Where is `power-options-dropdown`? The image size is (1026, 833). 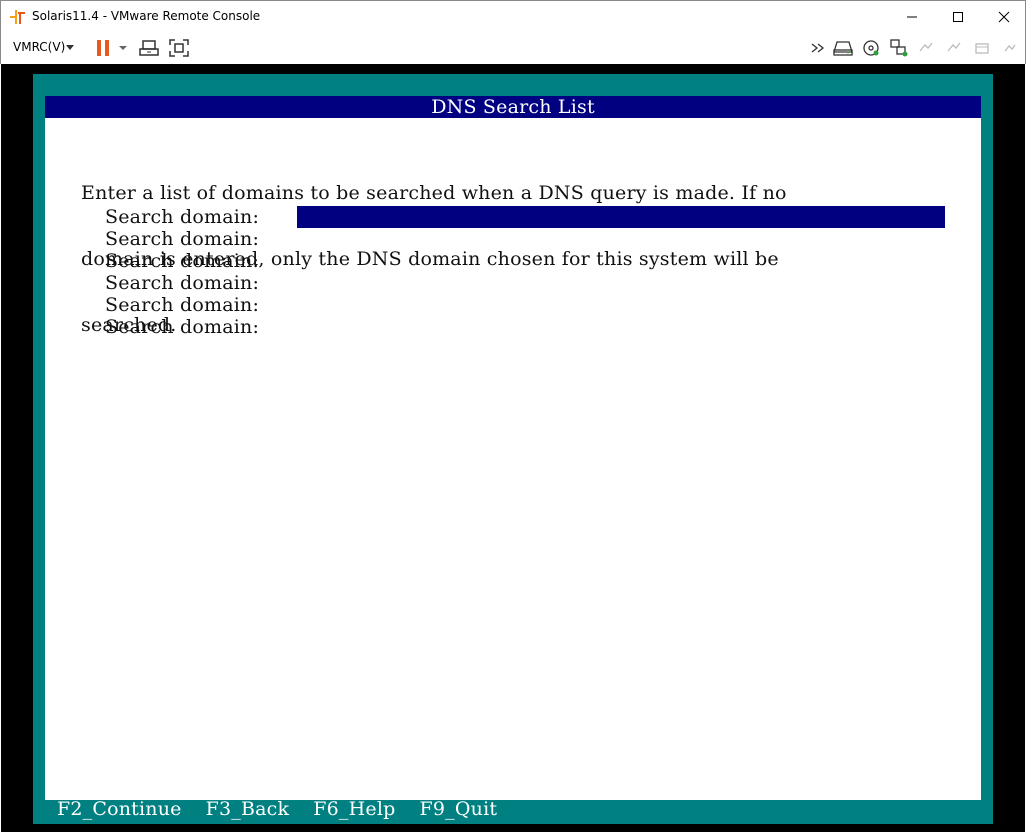
power-options-dropdown is located at coordinates (123, 48).